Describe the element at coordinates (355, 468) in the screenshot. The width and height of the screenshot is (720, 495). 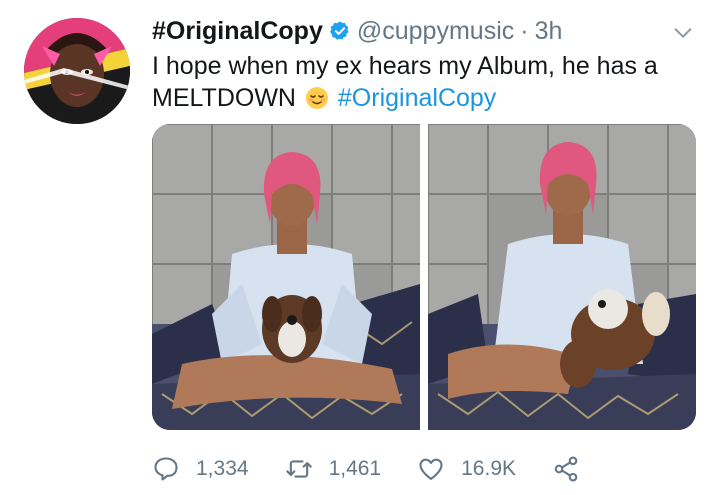
I see `retweet-count: 1,461` at that location.